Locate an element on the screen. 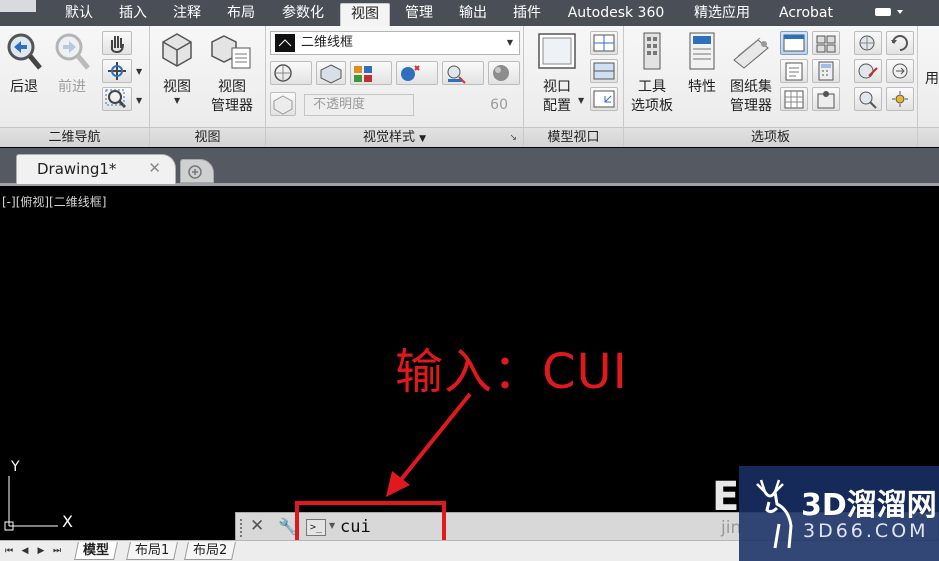 The width and height of the screenshot is (939, 561). back-button: 后退 is located at coordinates (24, 63).